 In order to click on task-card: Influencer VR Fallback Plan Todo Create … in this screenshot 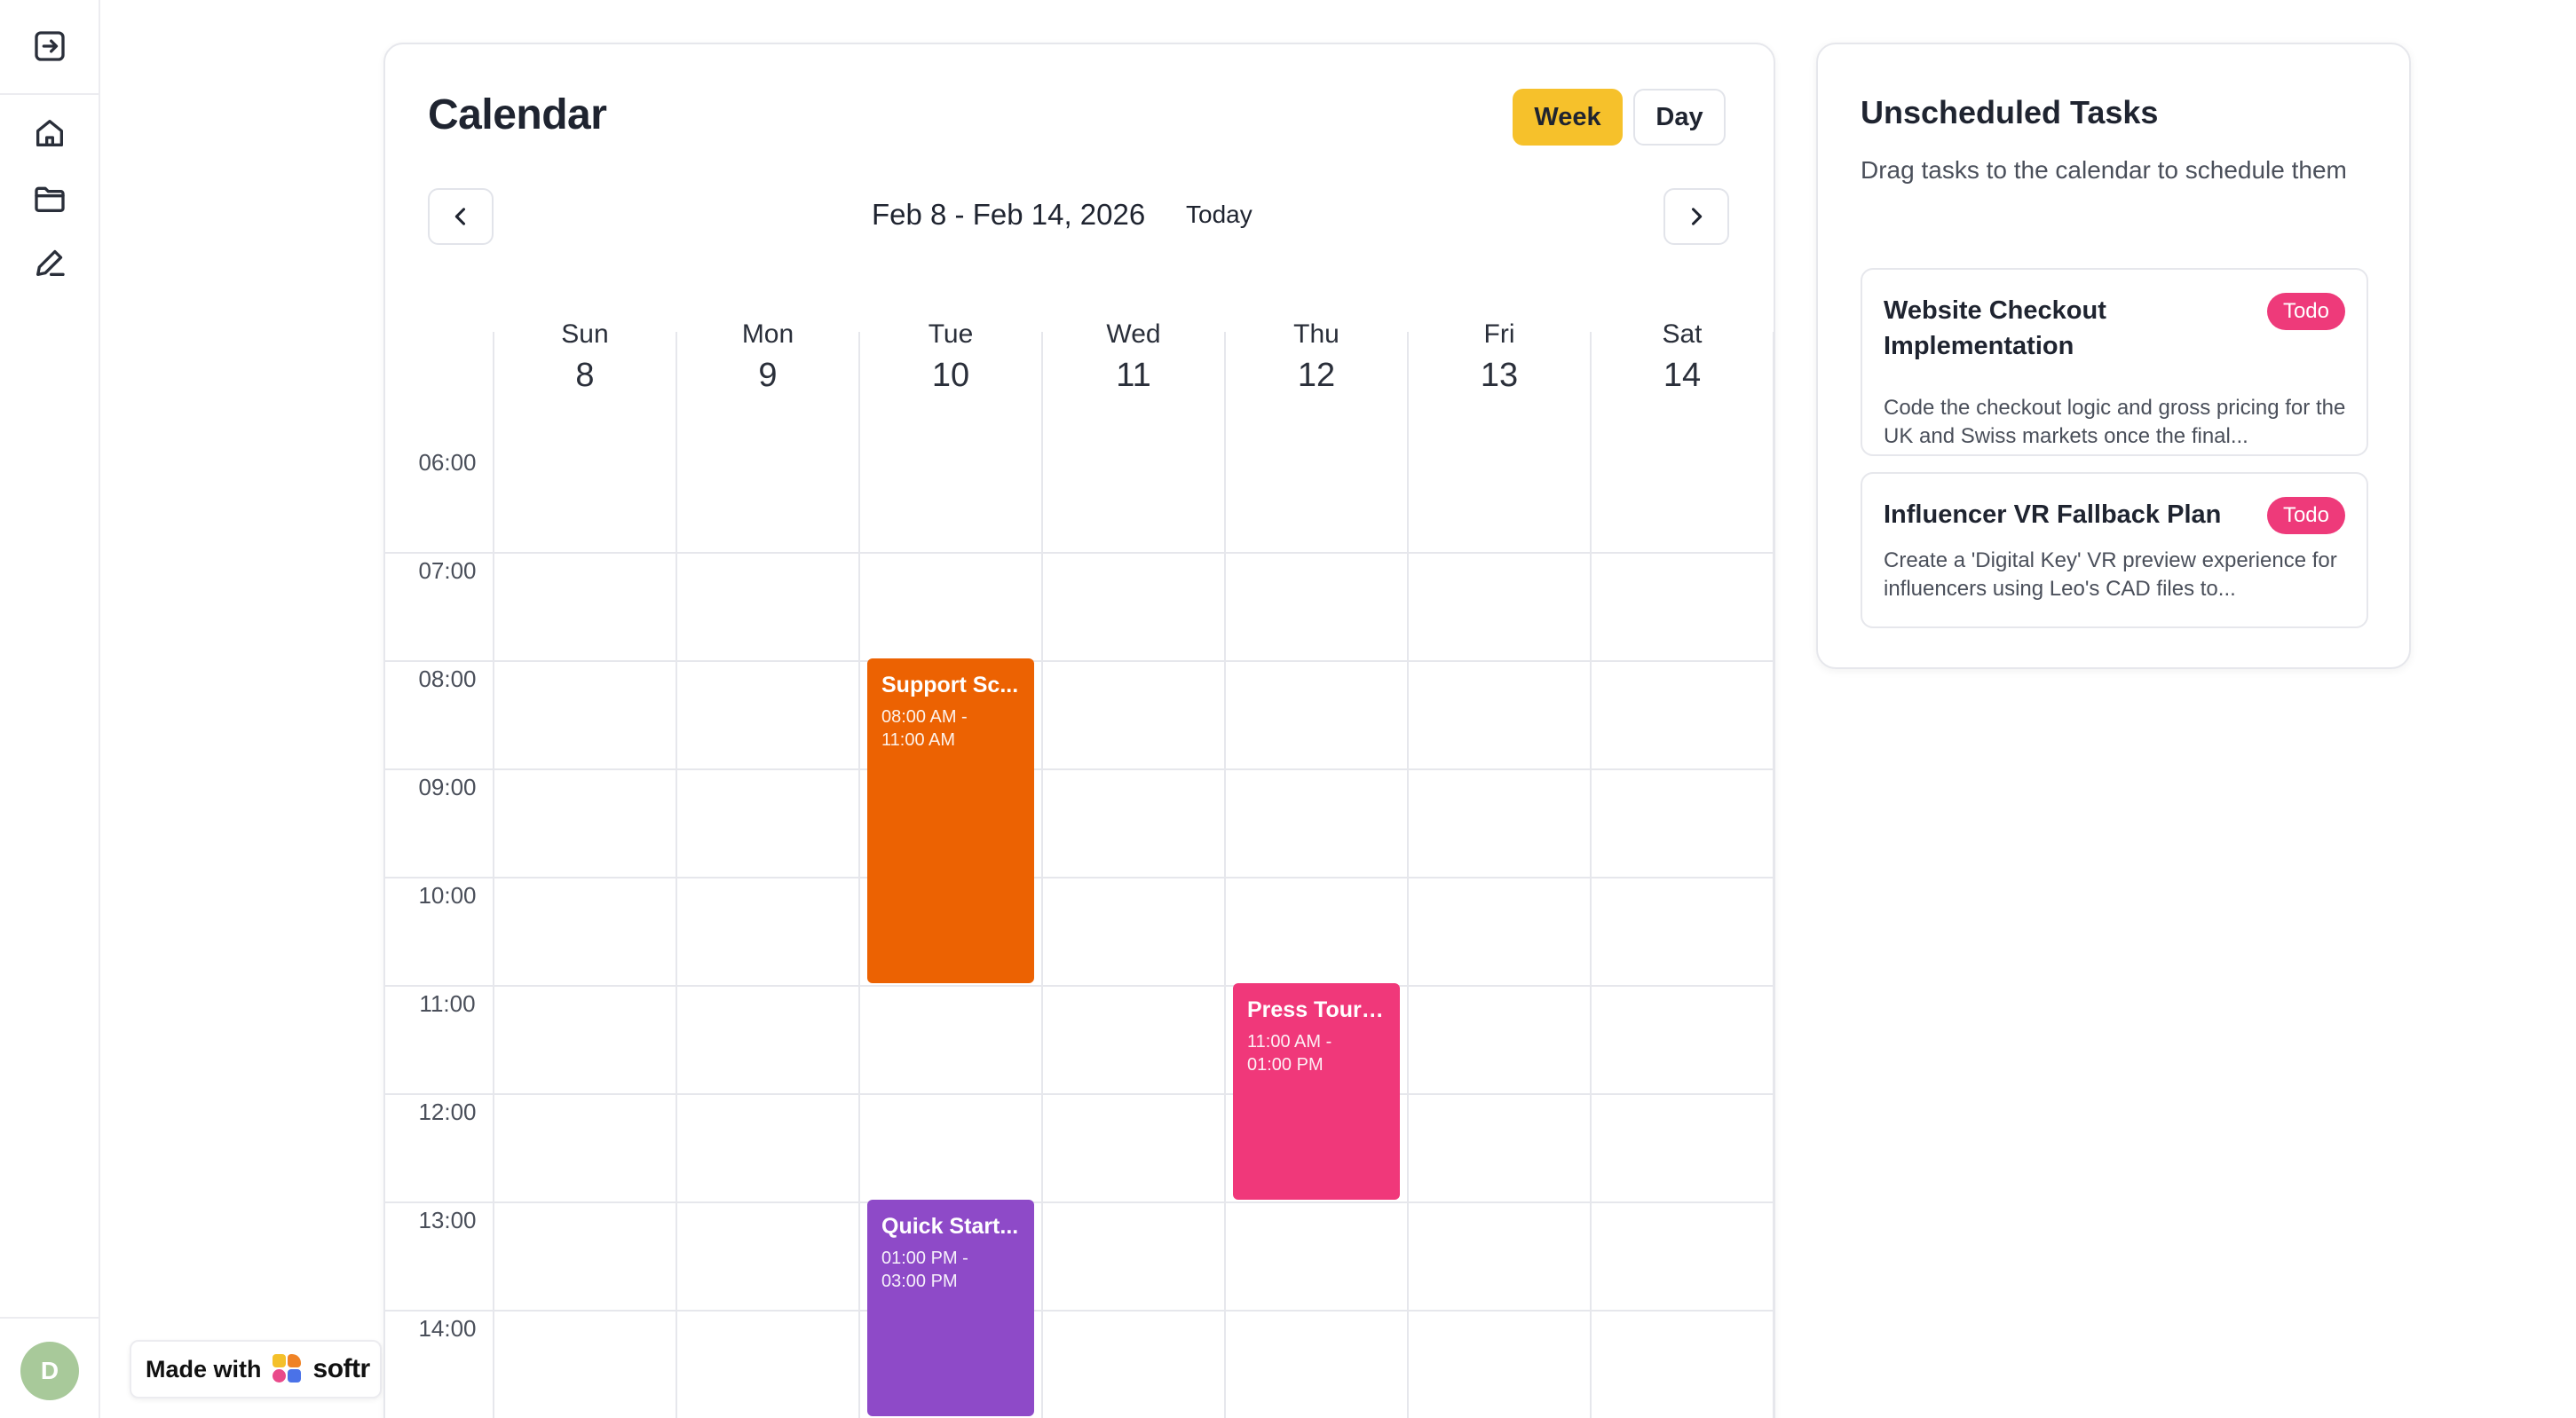, I will do `click(2114, 550)`.